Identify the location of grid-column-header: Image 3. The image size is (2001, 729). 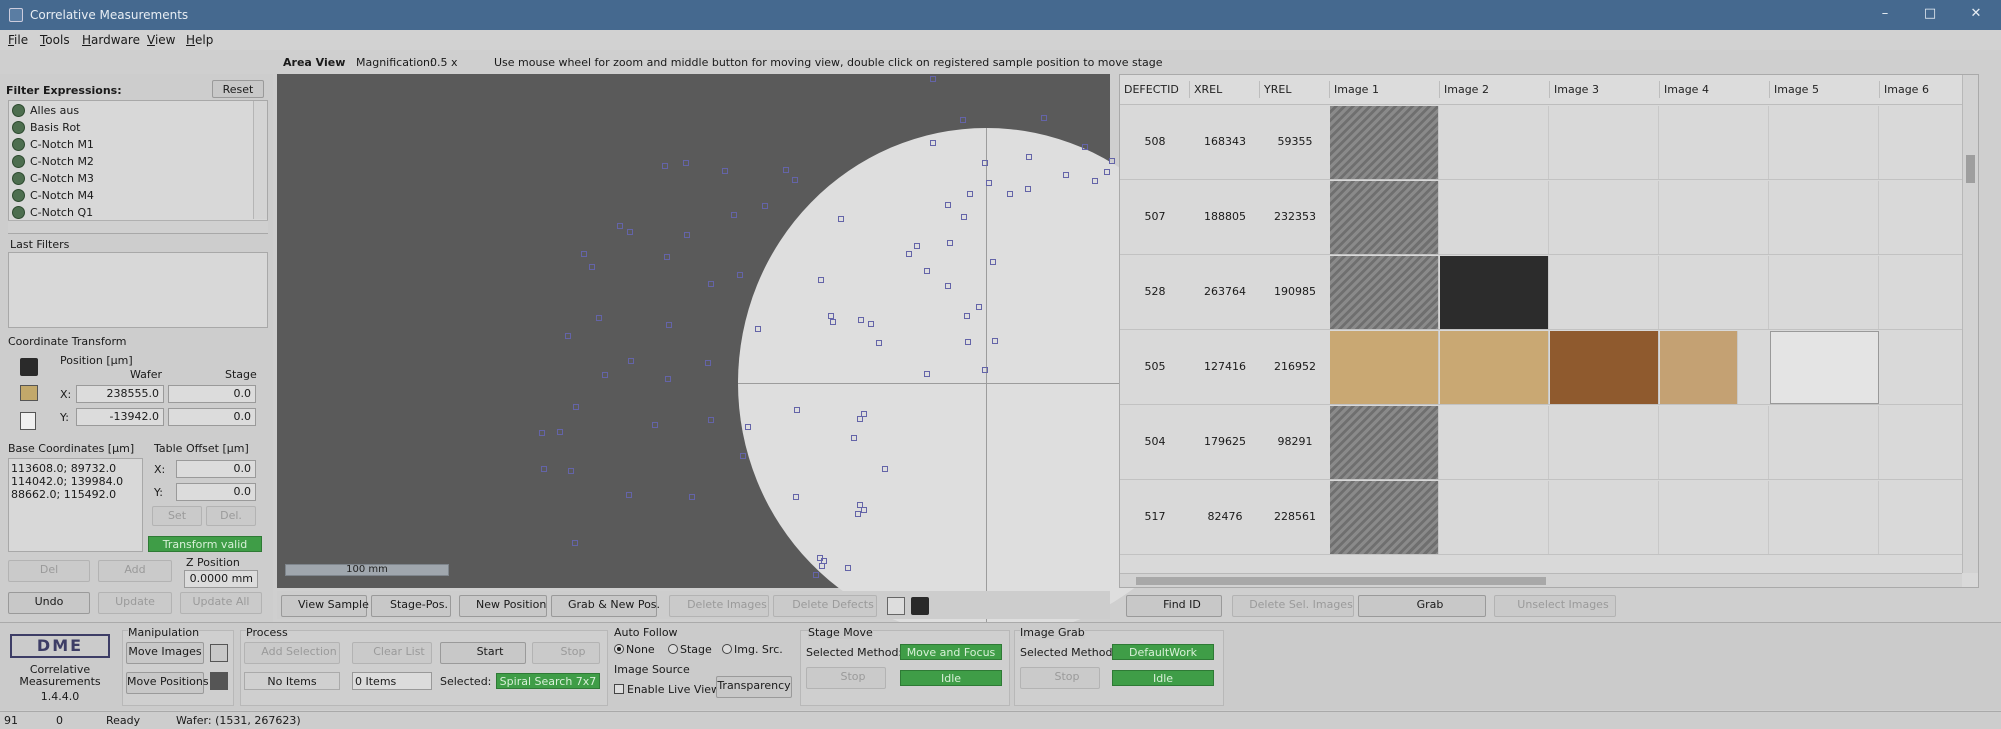
(1605, 89).